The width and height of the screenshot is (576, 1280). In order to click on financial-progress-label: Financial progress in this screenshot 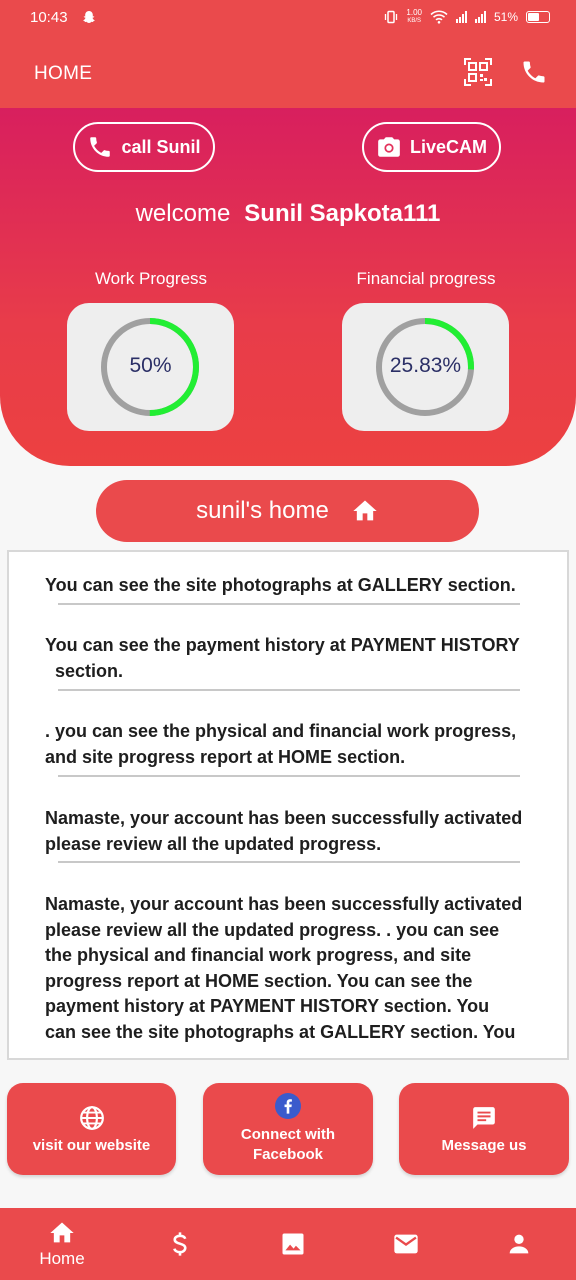, I will do `click(426, 278)`.